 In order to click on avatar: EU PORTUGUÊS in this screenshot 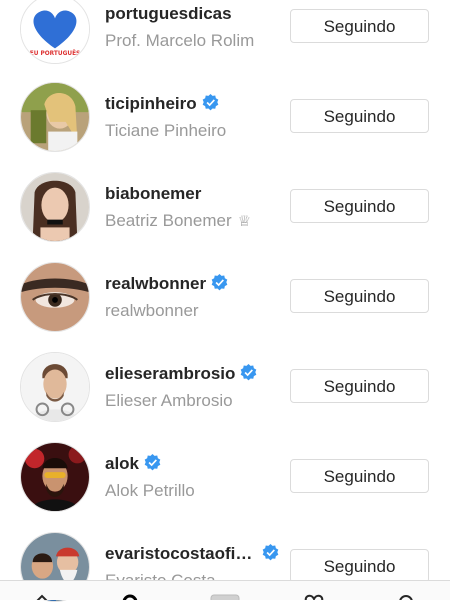, I will do `click(55, 32)`.